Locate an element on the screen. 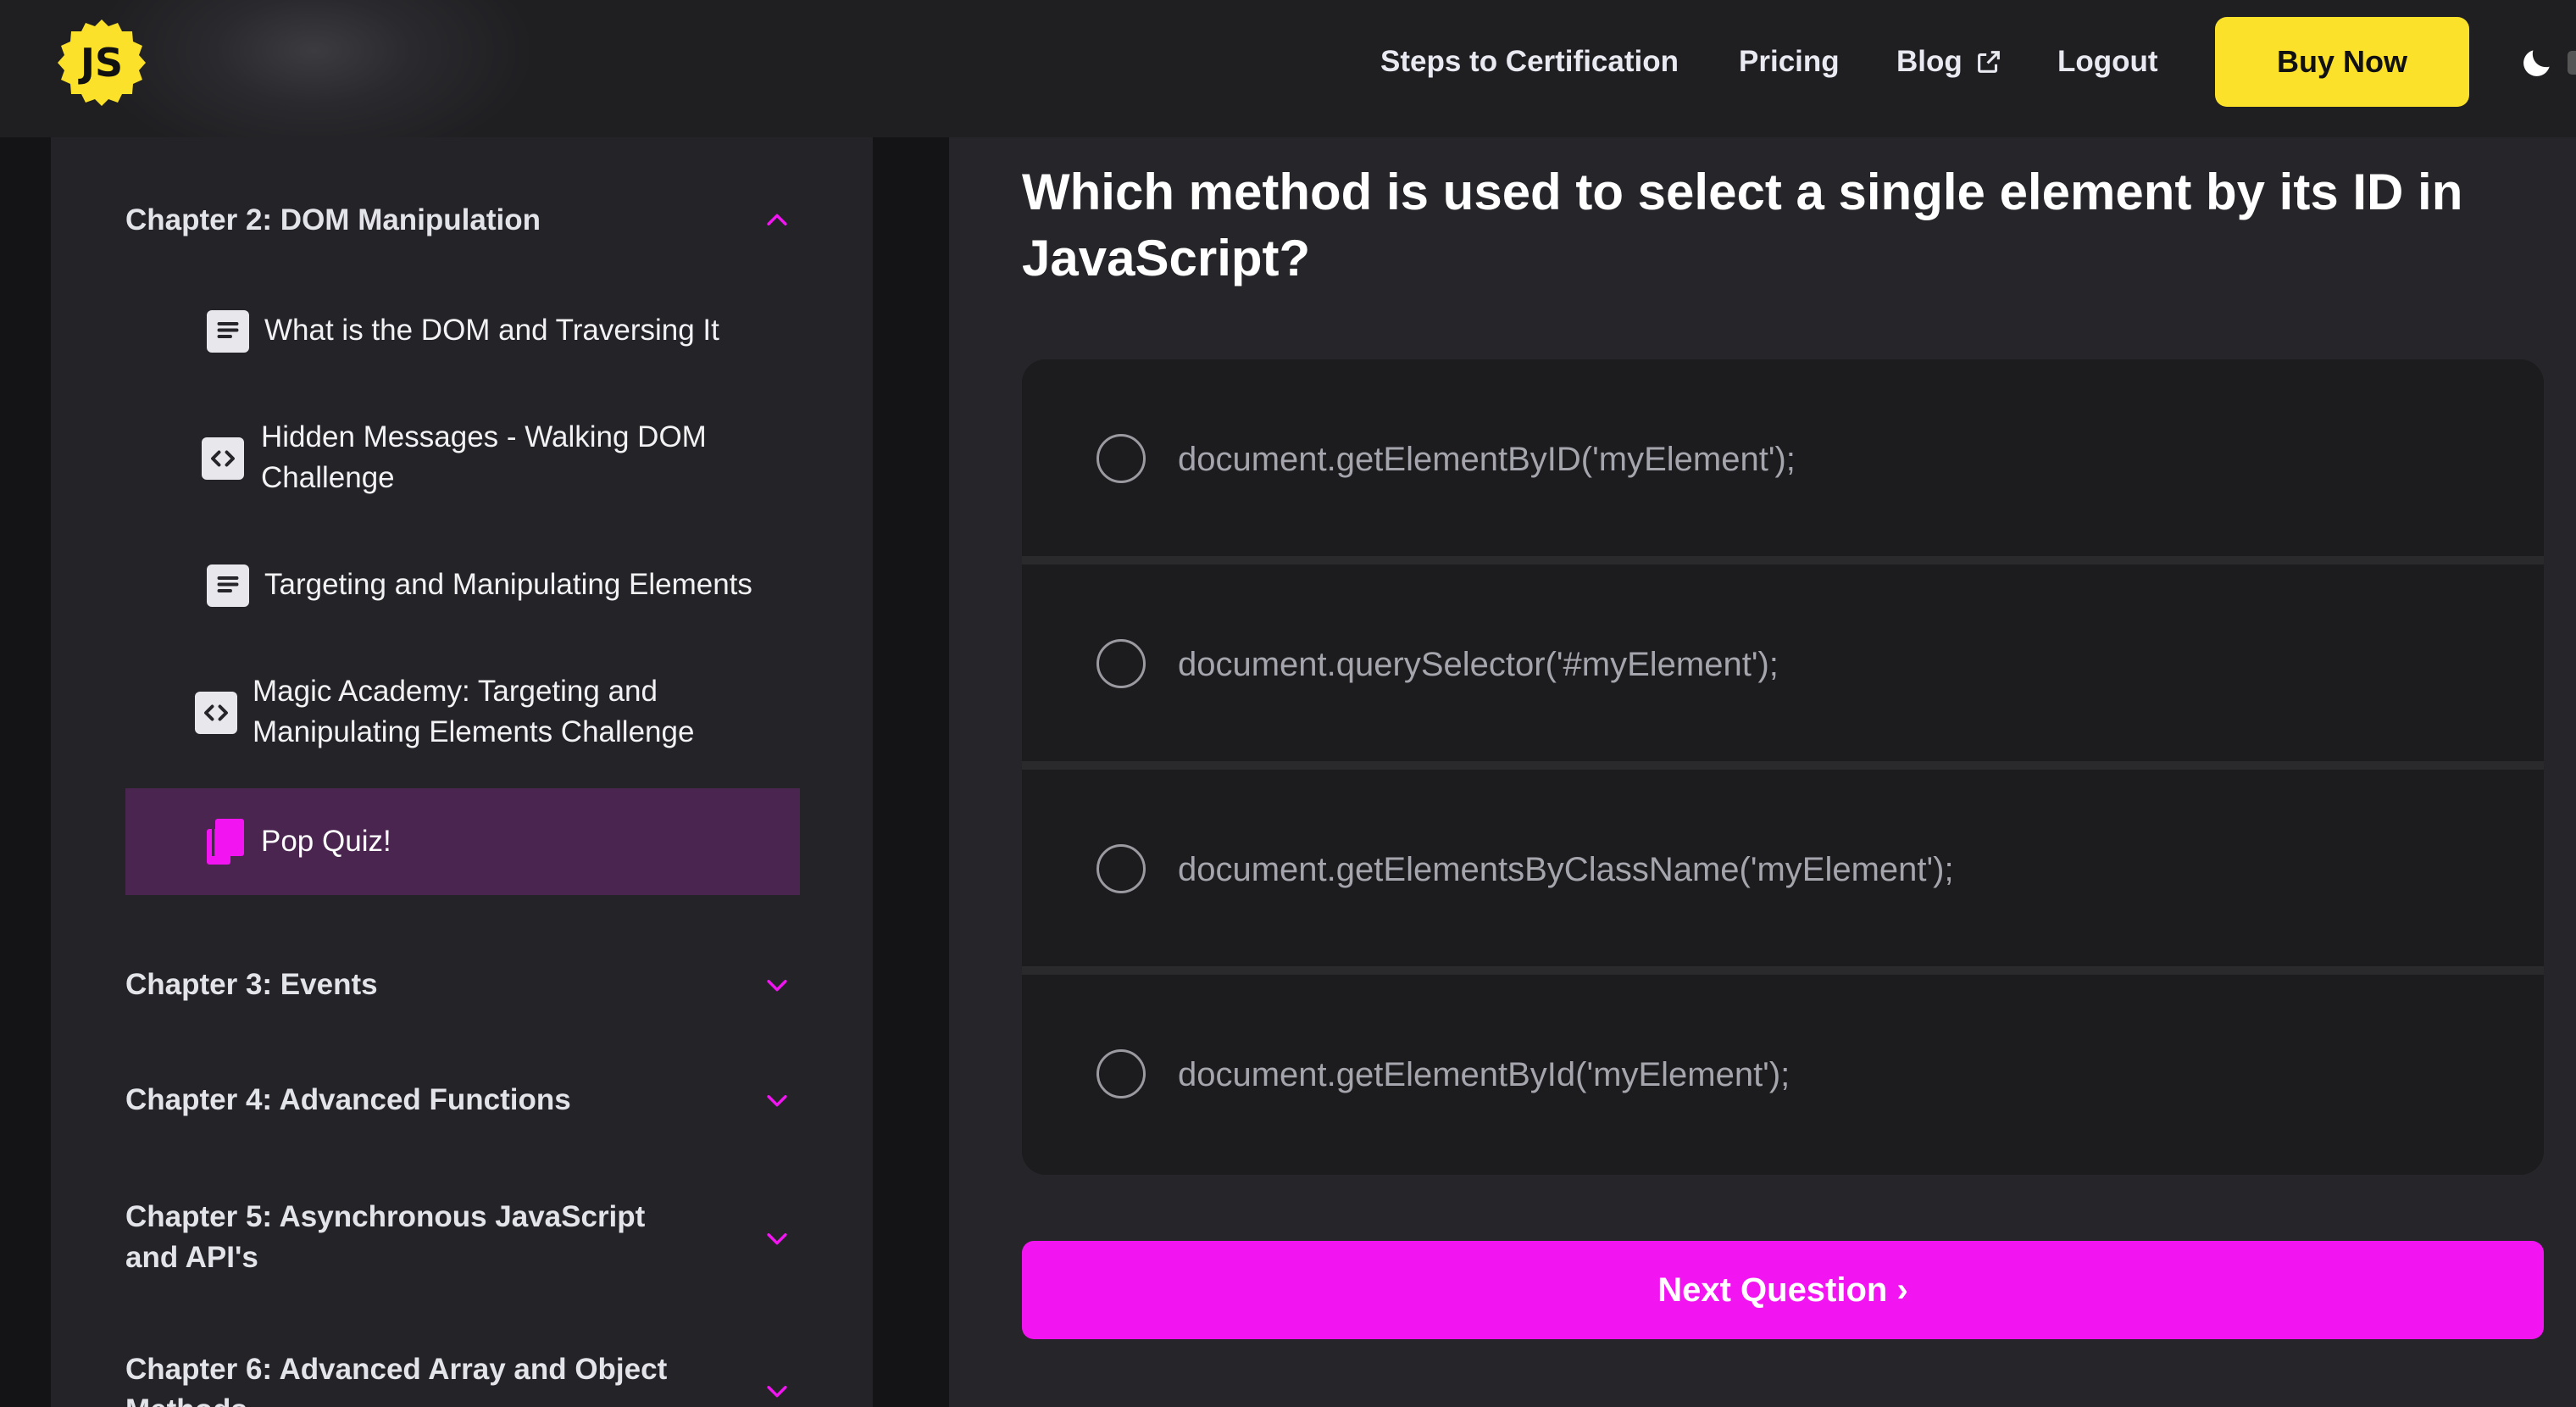  buy-now-button: Buy Now is located at coordinates (2342, 62).